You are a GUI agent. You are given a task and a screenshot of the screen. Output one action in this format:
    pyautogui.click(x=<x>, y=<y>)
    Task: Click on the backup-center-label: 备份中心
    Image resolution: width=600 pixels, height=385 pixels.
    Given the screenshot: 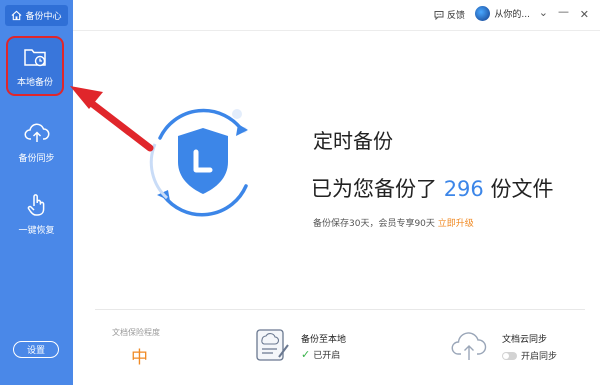 What is the action you would take?
    pyautogui.click(x=43, y=17)
    